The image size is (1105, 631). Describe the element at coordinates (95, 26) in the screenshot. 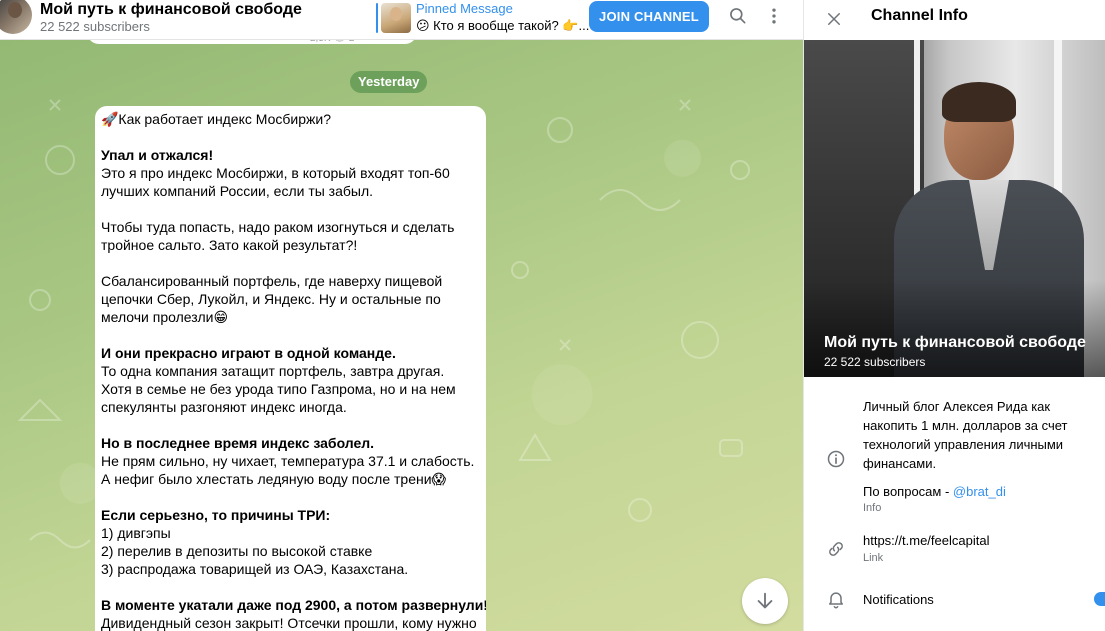

I see `subscriber-count: 22 522 subscribers` at that location.